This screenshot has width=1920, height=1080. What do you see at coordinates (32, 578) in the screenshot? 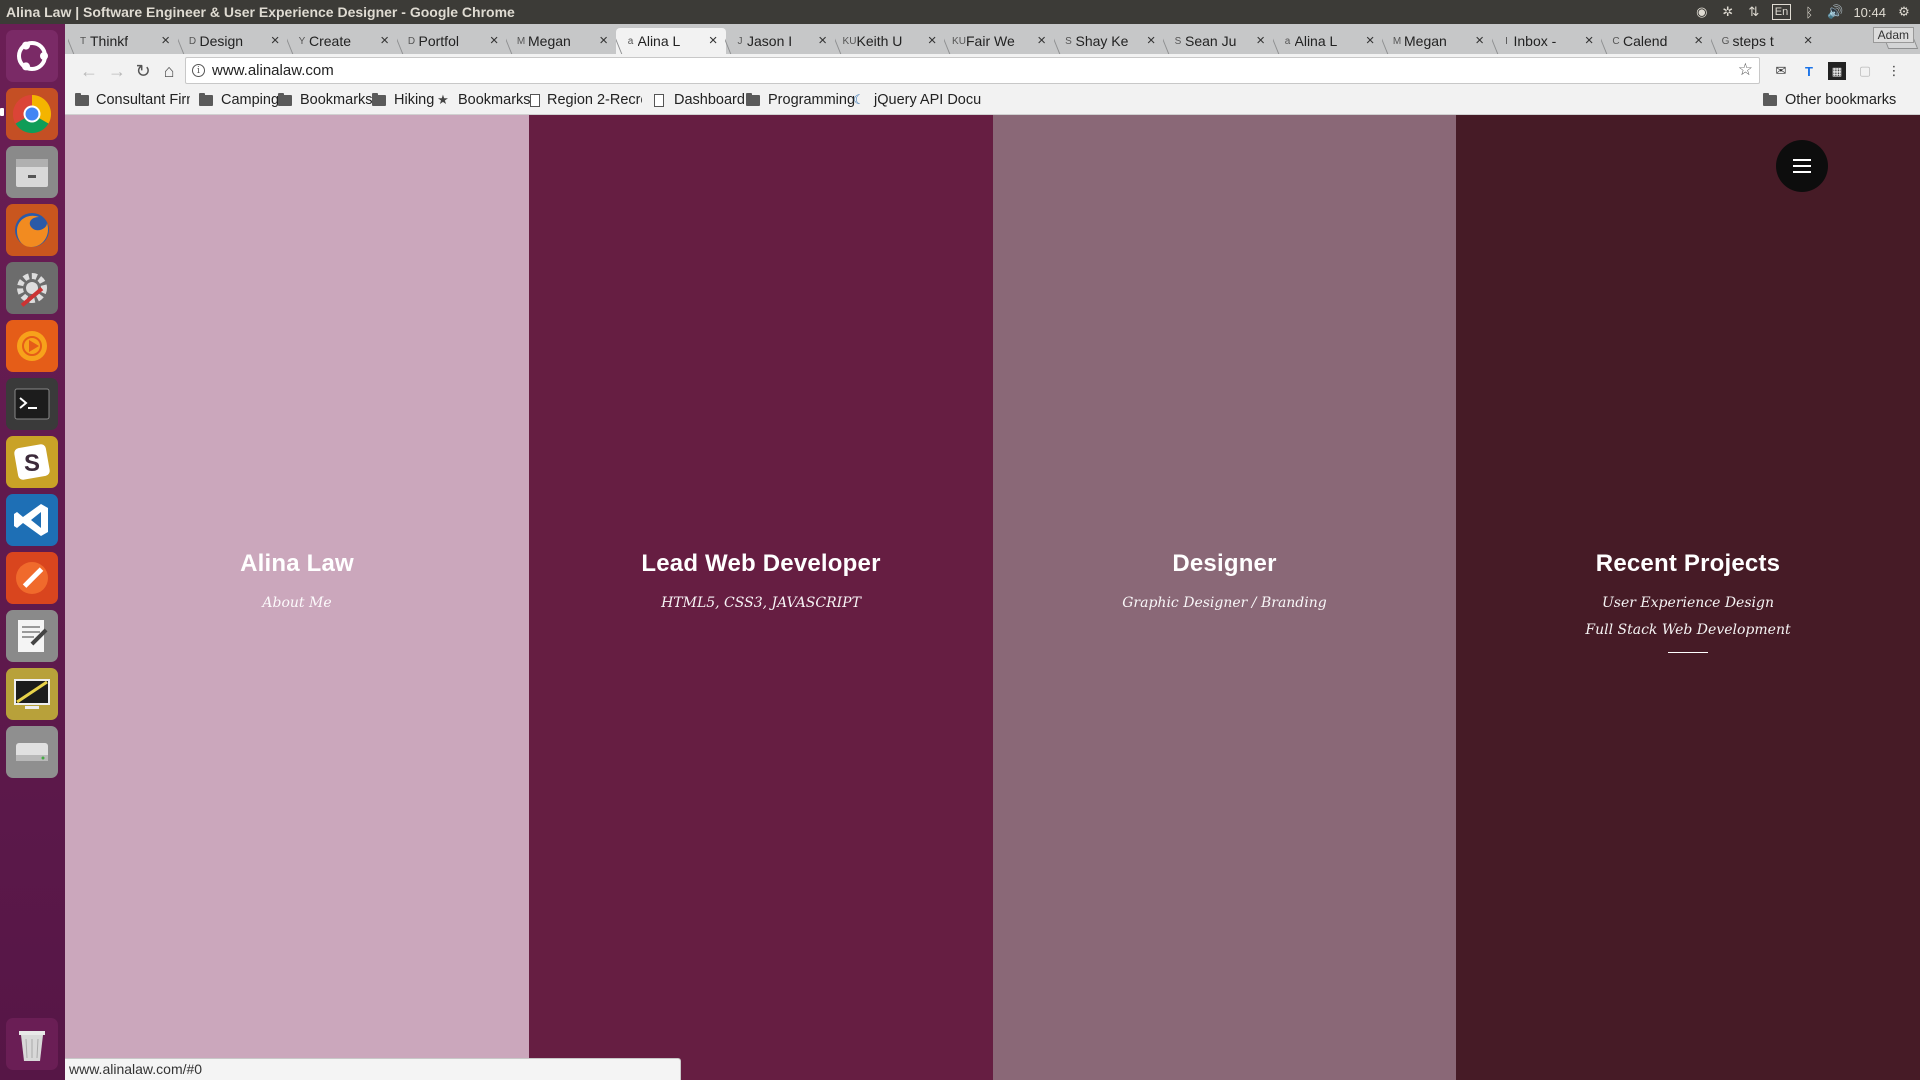
I see `pencil-app-icon` at bounding box center [32, 578].